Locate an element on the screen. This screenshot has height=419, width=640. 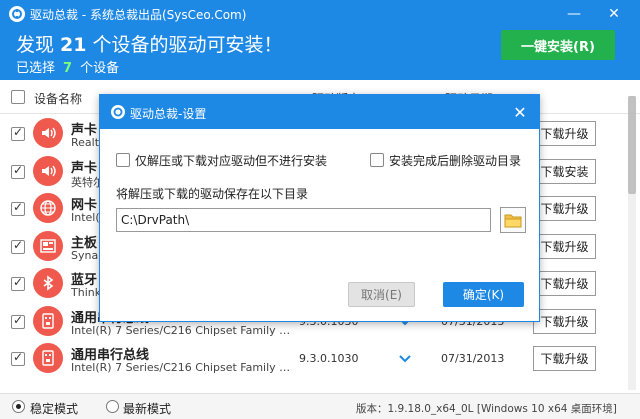
selected-count: 7 is located at coordinates (68, 68).